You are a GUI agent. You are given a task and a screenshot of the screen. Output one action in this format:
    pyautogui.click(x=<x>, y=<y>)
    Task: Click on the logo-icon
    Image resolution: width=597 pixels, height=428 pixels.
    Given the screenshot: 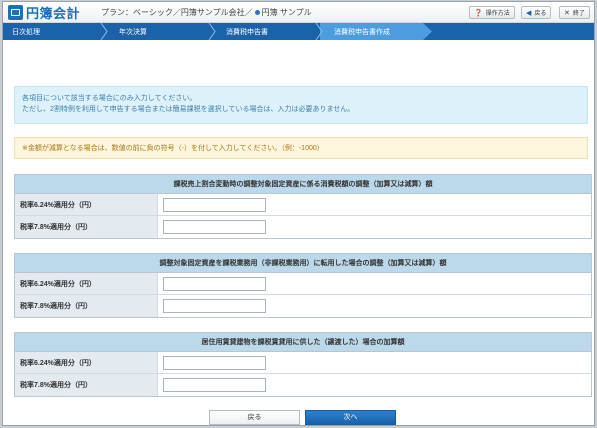 What is the action you would take?
    pyautogui.click(x=15, y=12)
    